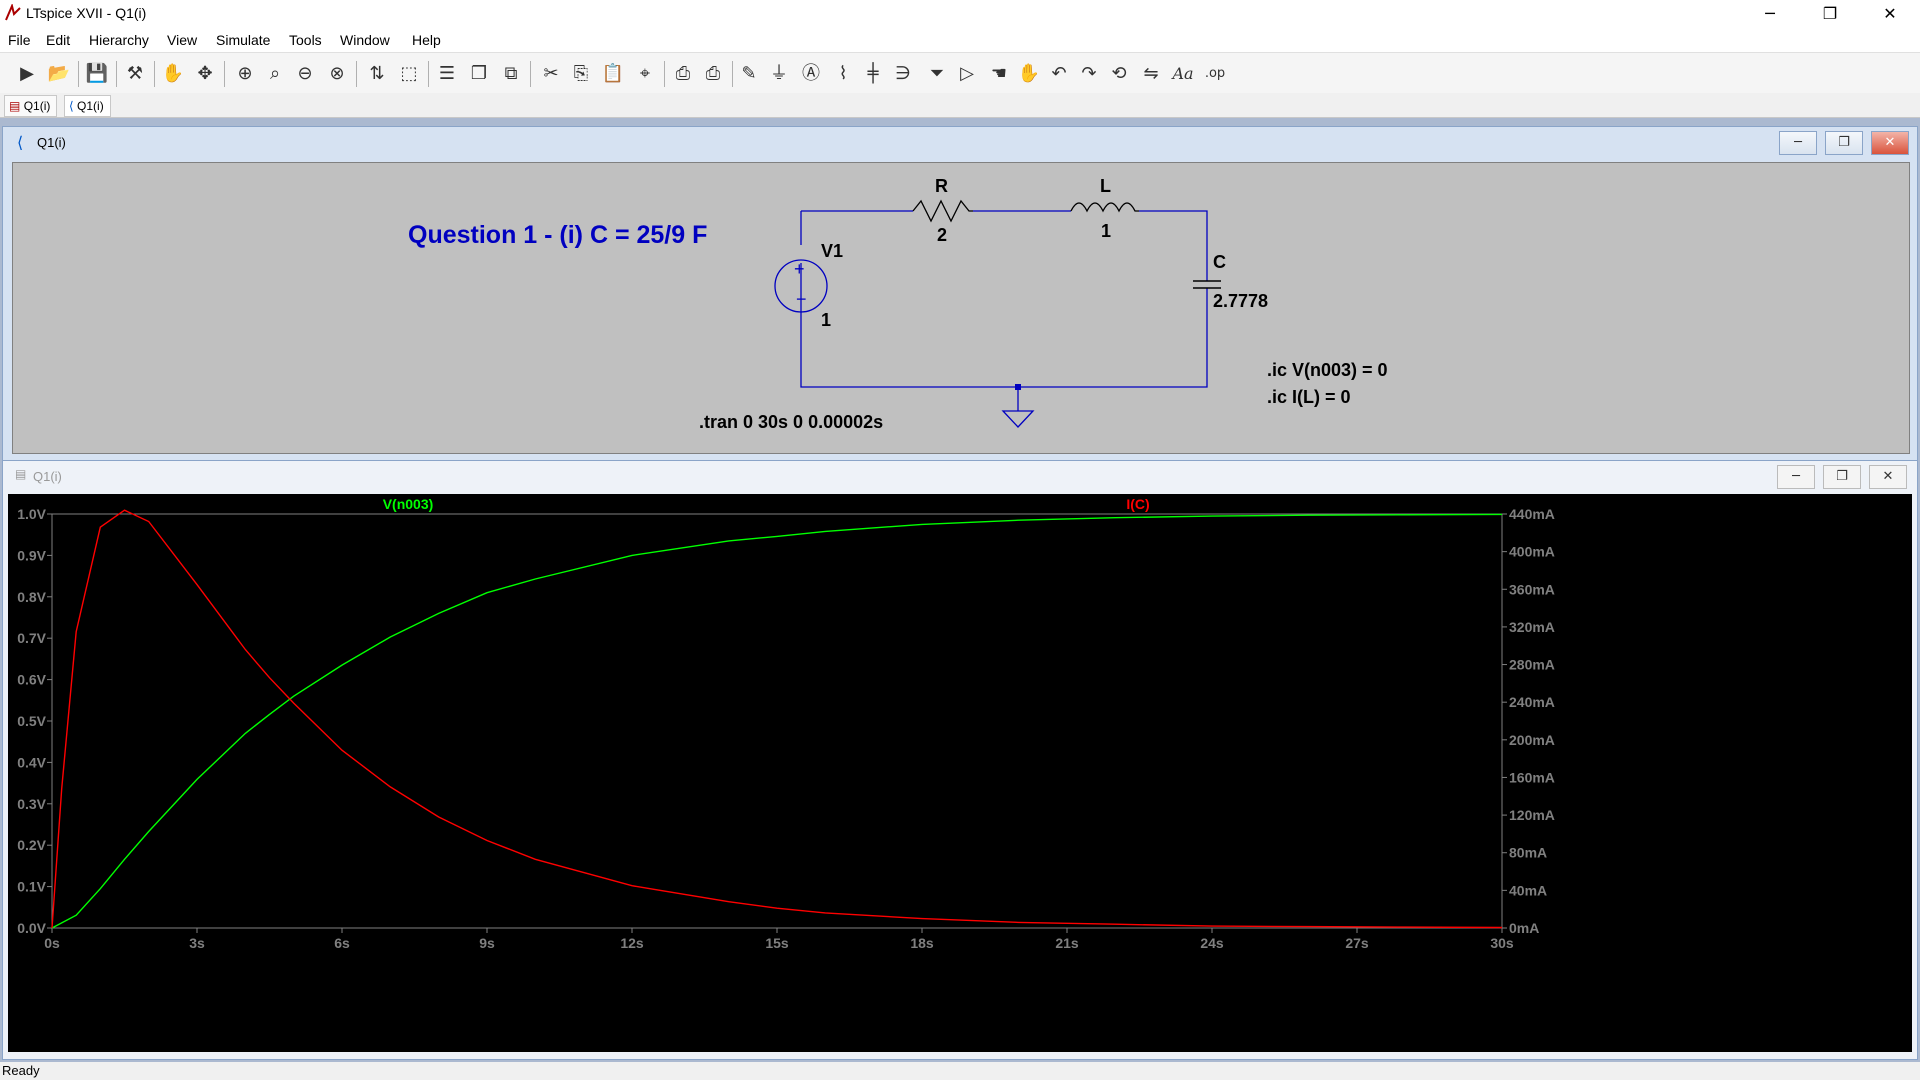  What do you see at coordinates (645, 74) in the screenshot?
I see `find-icon: ⌖` at bounding box center [645, 74].